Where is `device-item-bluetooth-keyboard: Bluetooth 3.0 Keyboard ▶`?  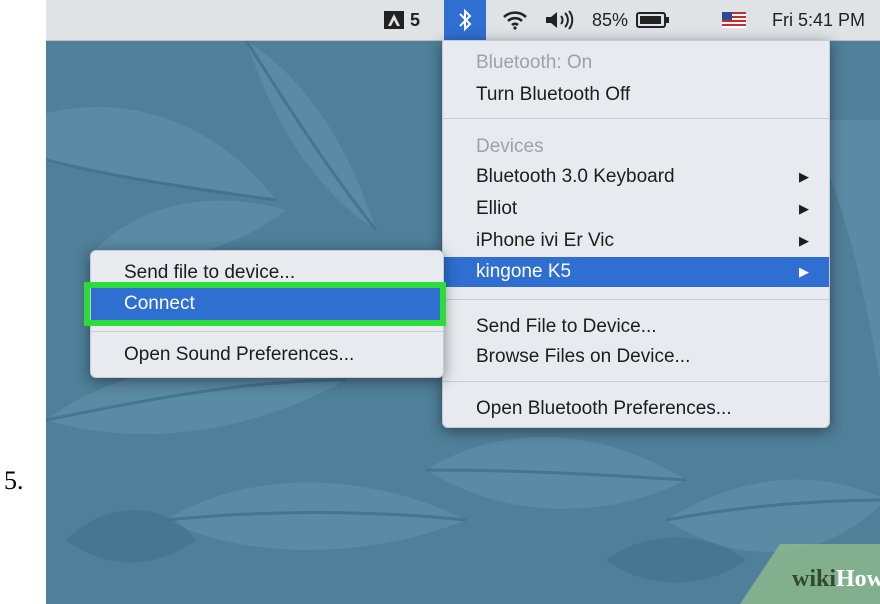 device-item-bluetooth-keyboard: Bluetooth 3.0 Keyboard ▶ is located at coordinates (636, 177).